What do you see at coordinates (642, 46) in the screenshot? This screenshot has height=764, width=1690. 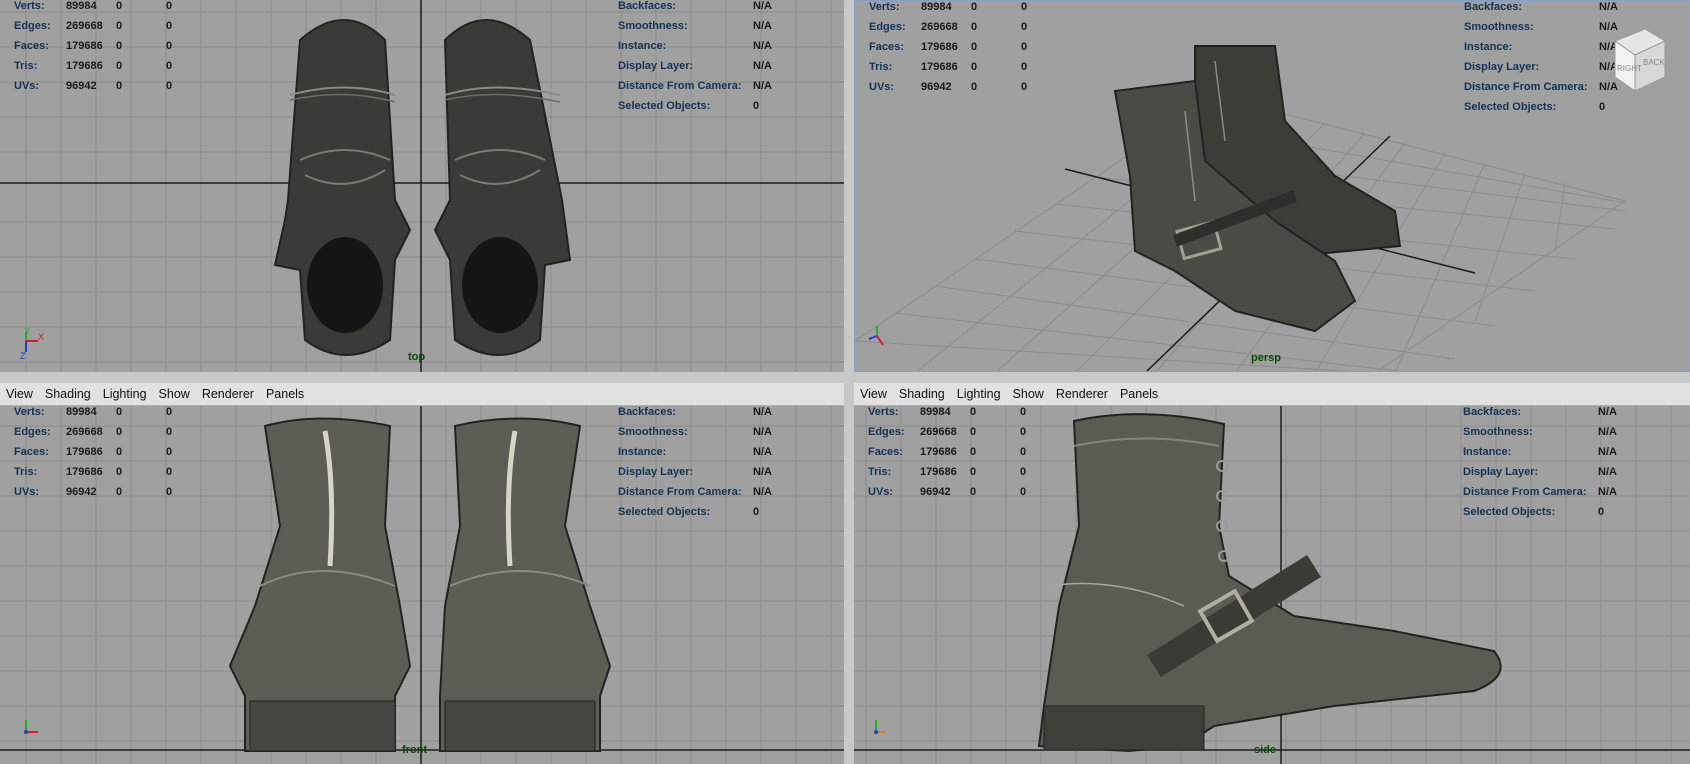 I see `hud-label: Instance:` at bounding box center [642, 46].